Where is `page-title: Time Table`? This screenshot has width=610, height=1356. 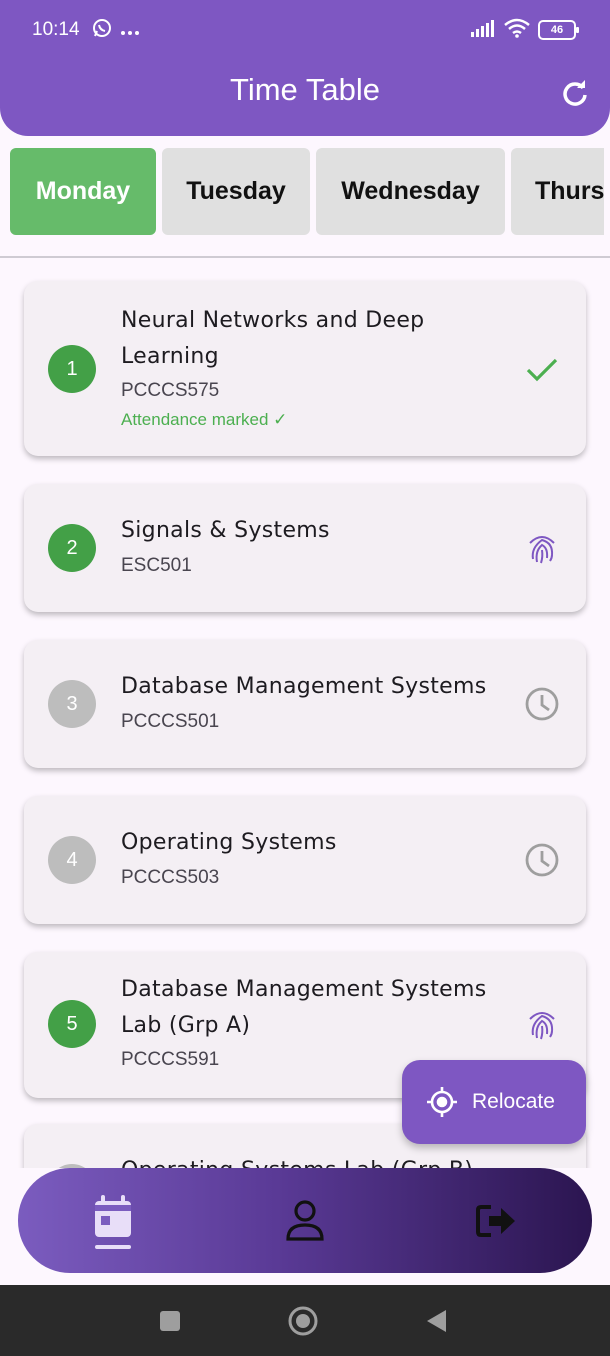
page-title: Time Table is located at coordinates (305, 89).